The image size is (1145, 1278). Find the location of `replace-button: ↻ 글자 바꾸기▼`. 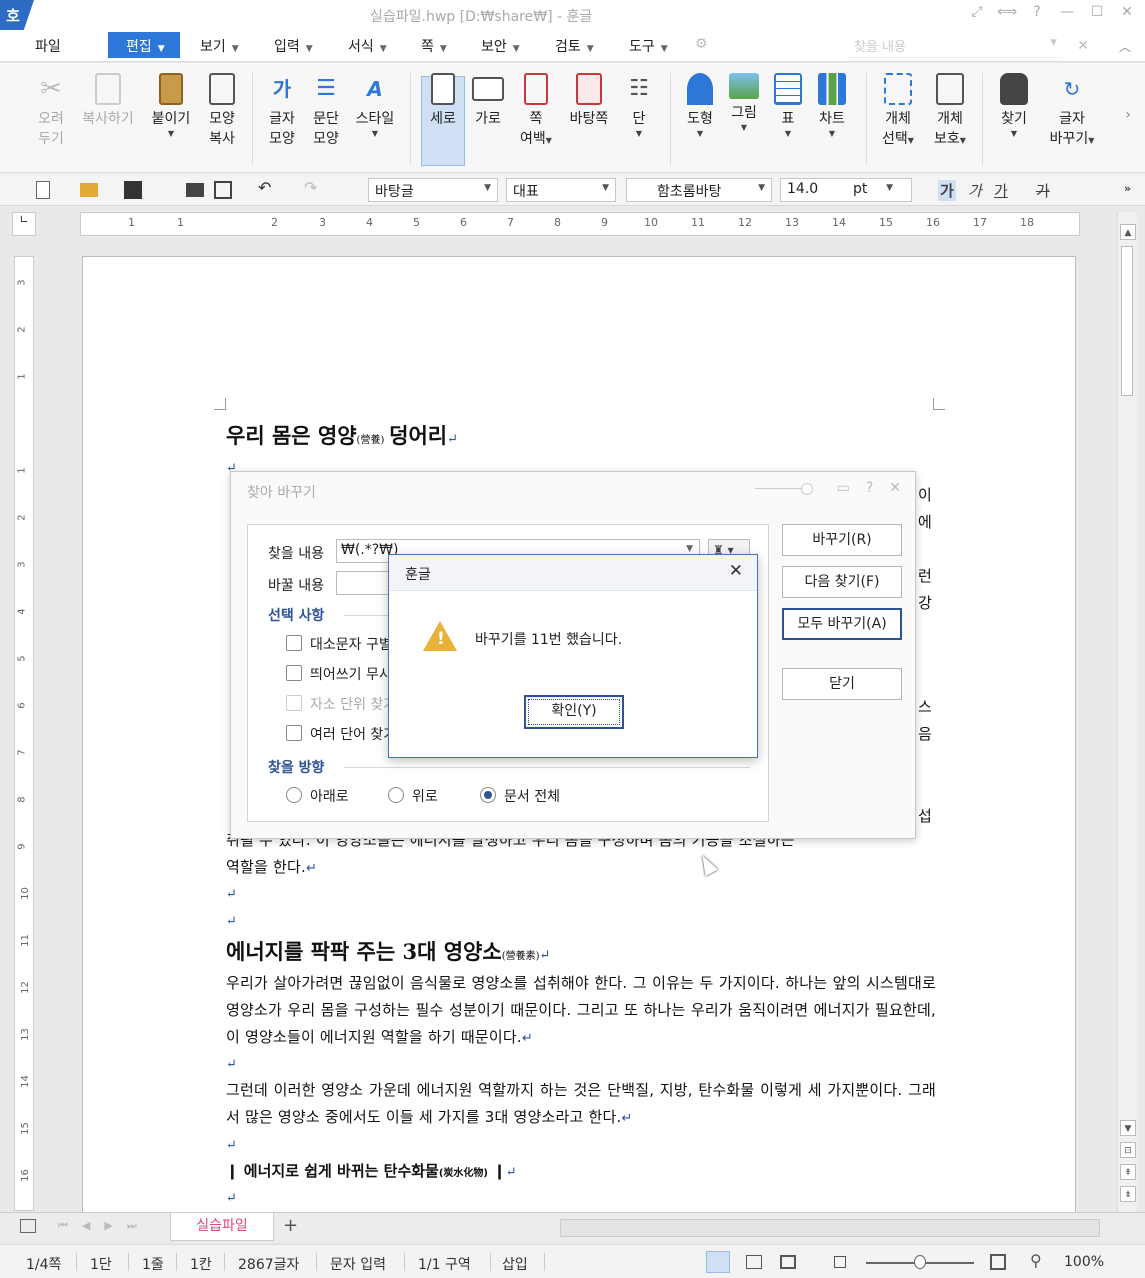

replace-button: ↻ 글자 바꾸기▼ is located at coordinates (1072, 111).